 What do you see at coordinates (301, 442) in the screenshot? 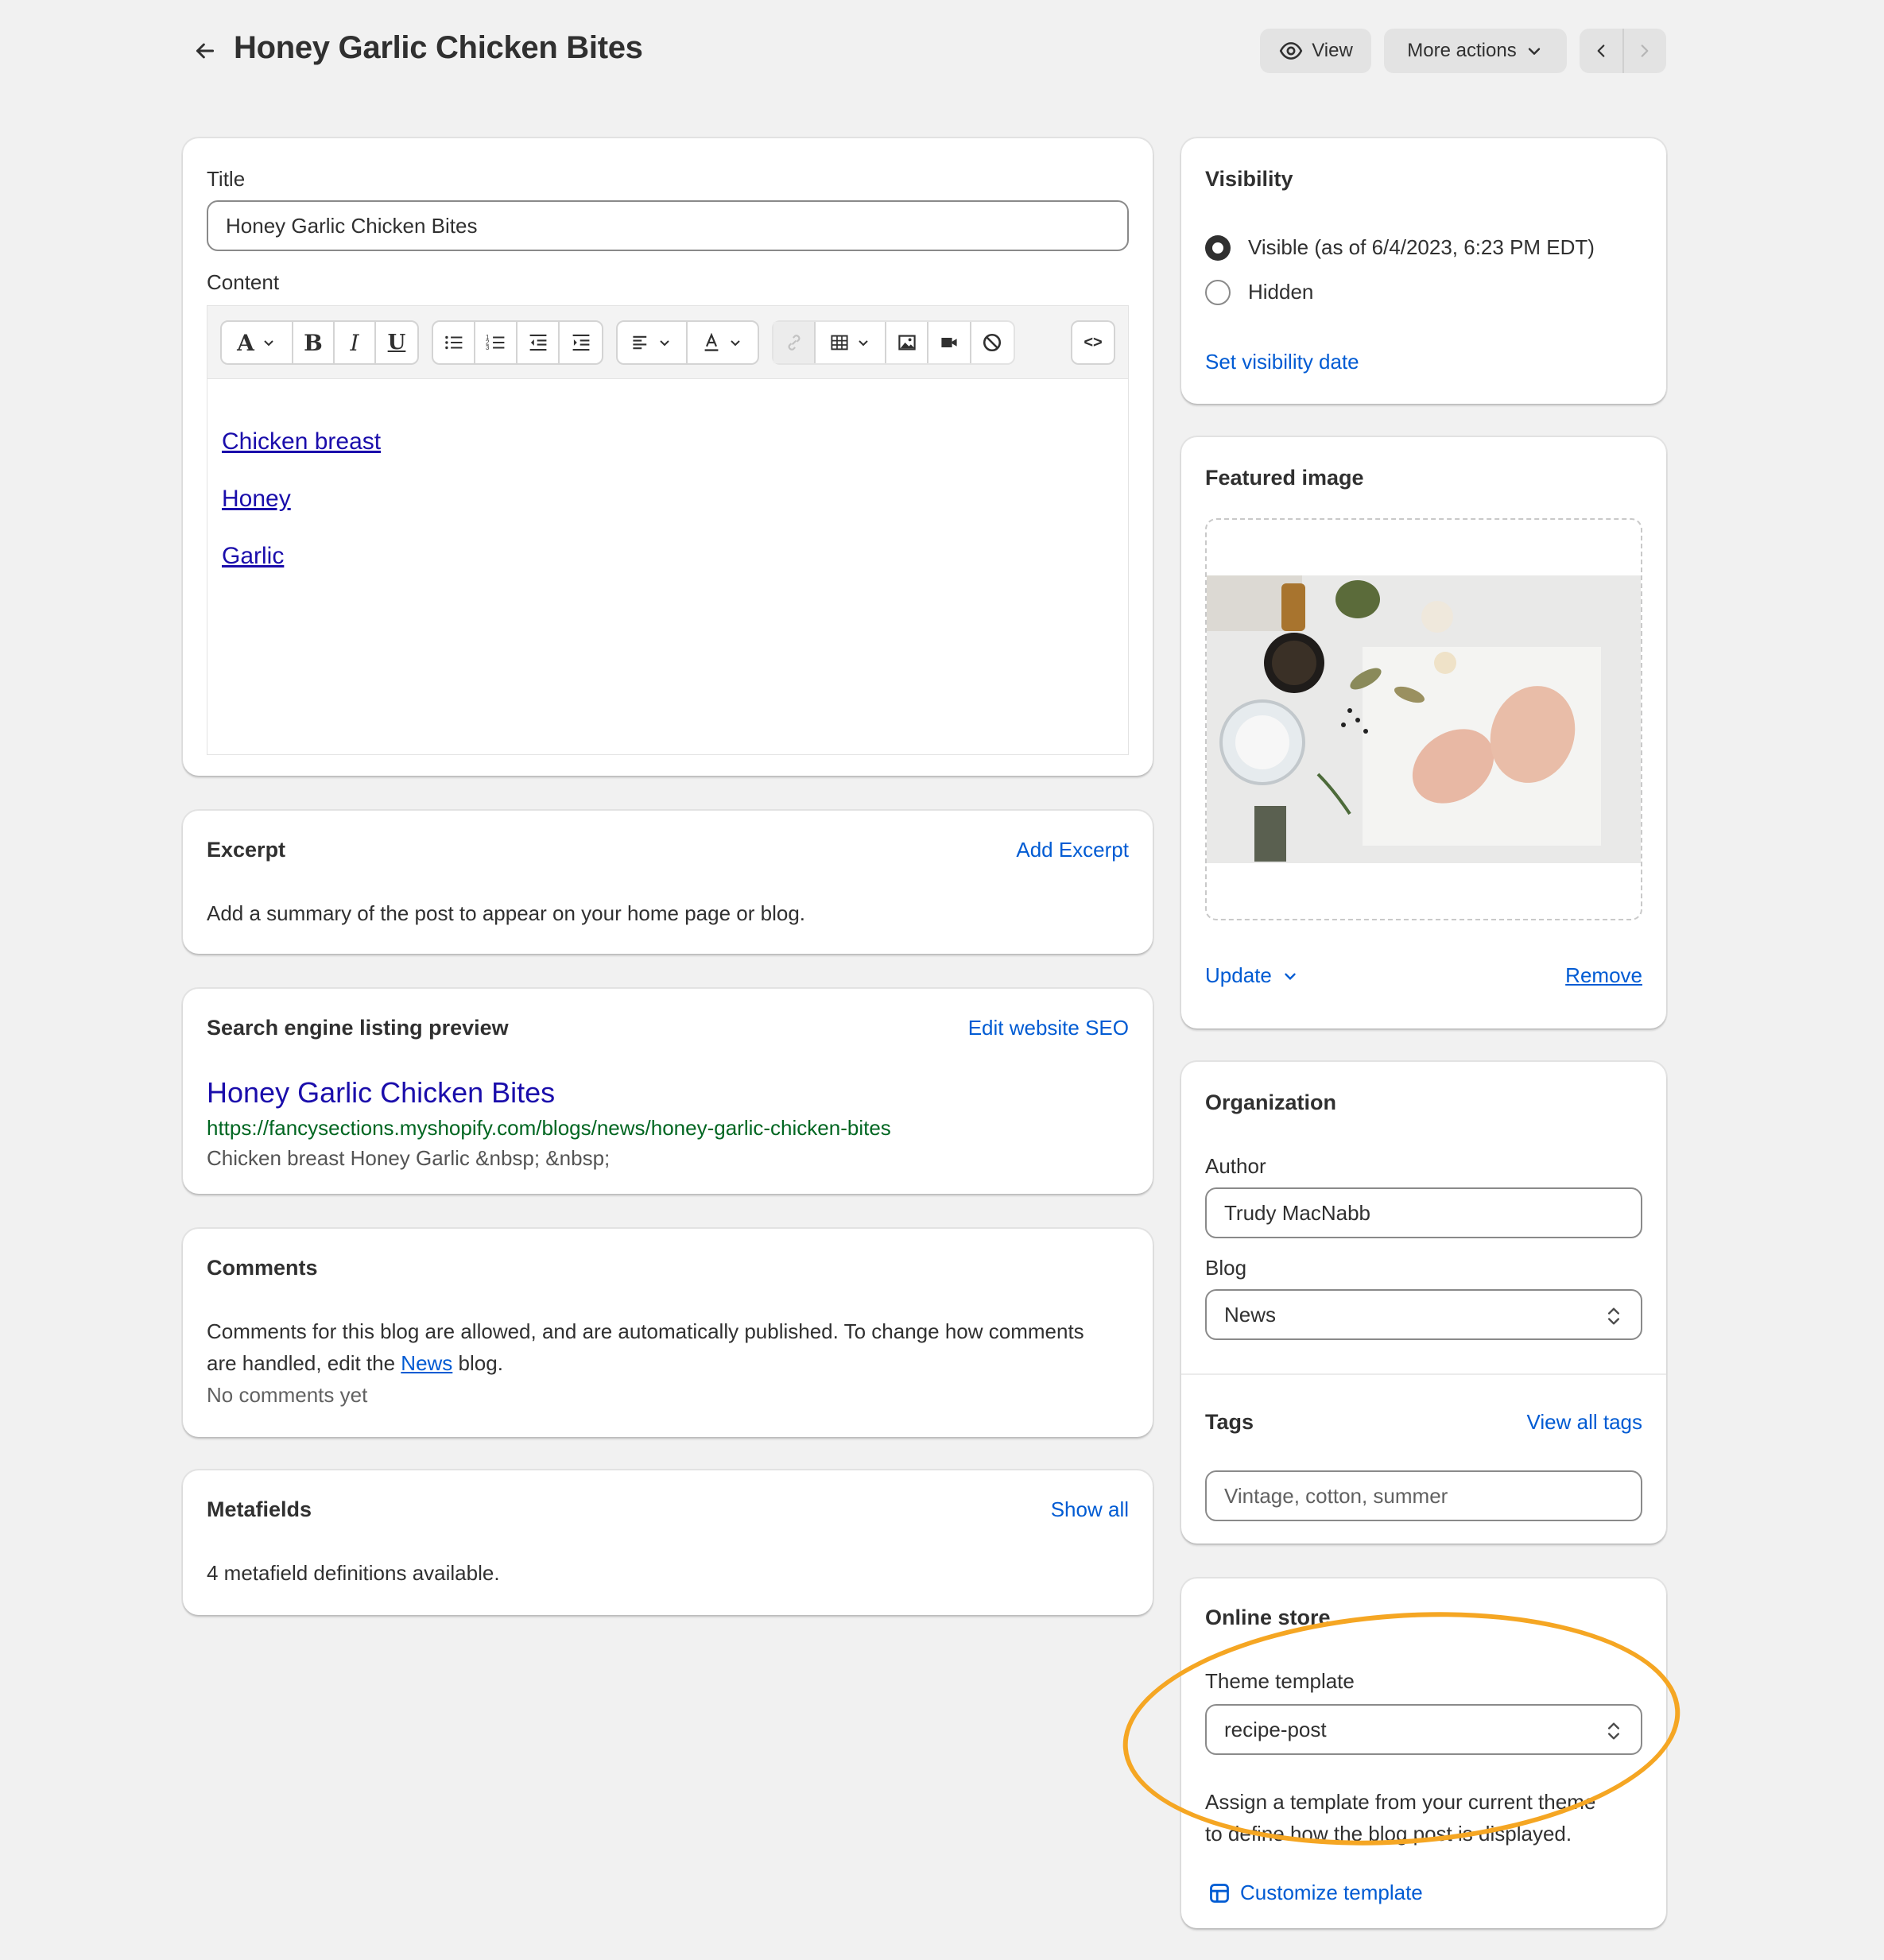
I see `editor-link-chicken-breast: Chicken breast` at bounding box center [301, 442].